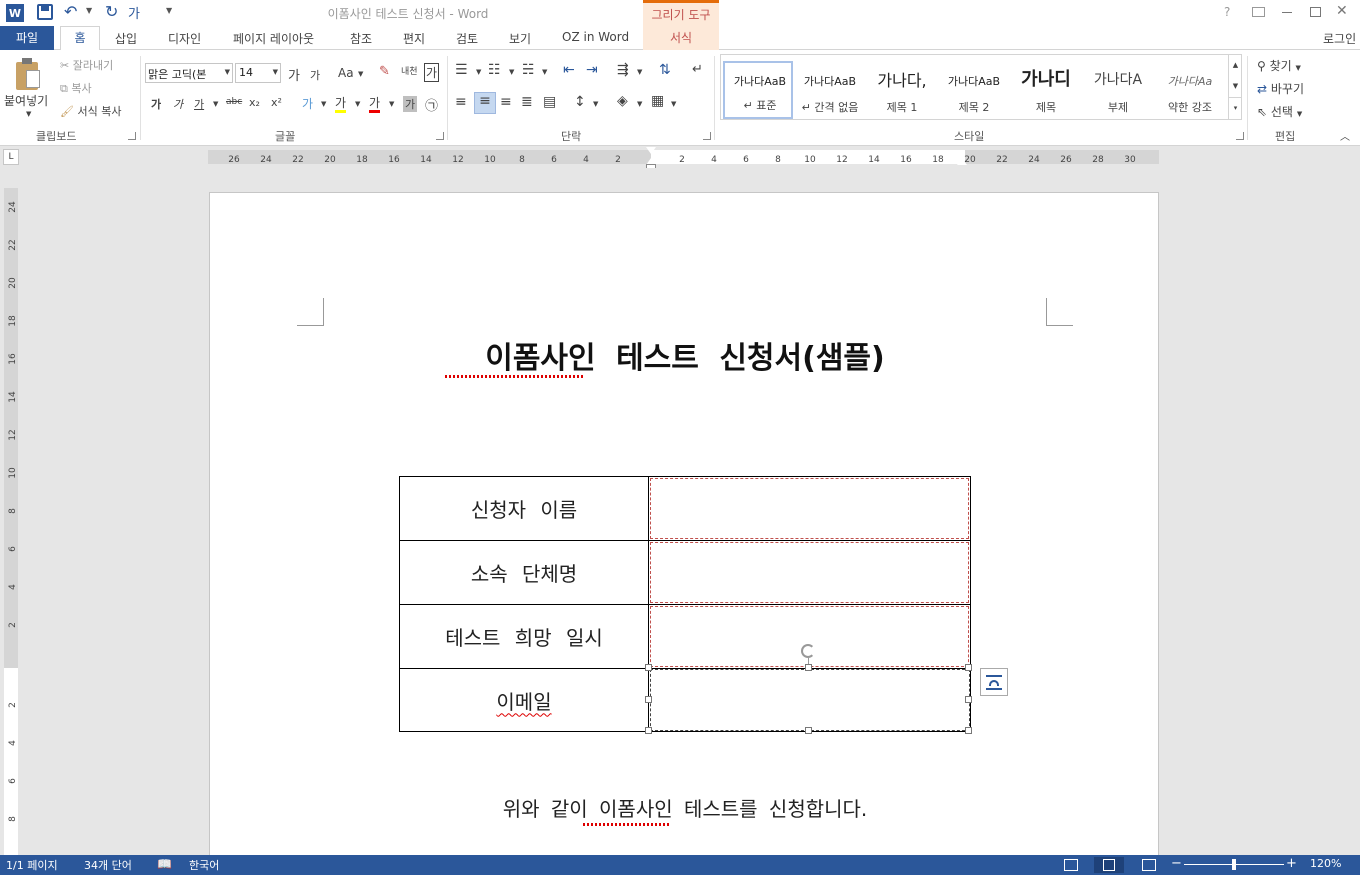 Image resolution: width=1360 pixels, height=875 pixels. What do you see at coordinates (697, 69) in the screenshot?
I see `show-formatting-icon: ↵` at bounding box center [697, 69].